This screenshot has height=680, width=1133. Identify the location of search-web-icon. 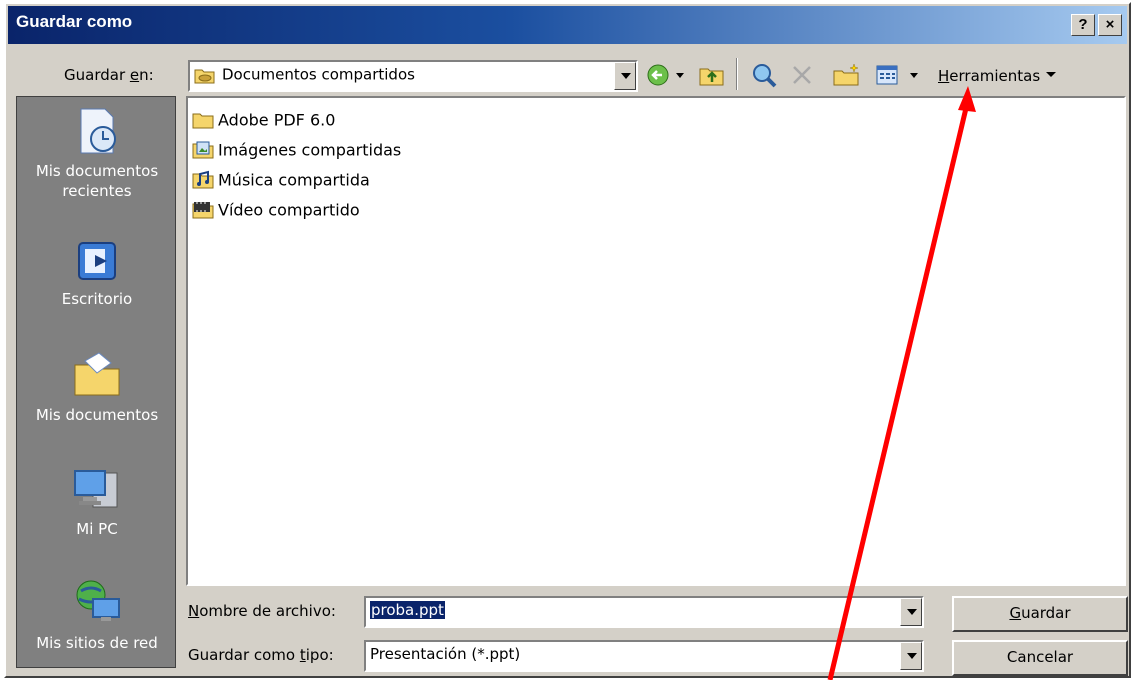
(765, 76).